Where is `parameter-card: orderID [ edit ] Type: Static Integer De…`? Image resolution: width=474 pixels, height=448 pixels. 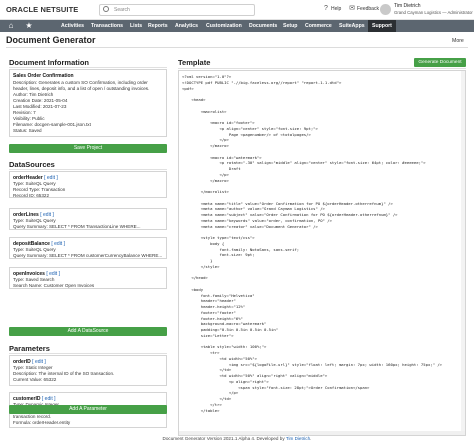 parameter-card: orderID [ edit ] Type: Static Integer De… is located at coordinates (88, 370).